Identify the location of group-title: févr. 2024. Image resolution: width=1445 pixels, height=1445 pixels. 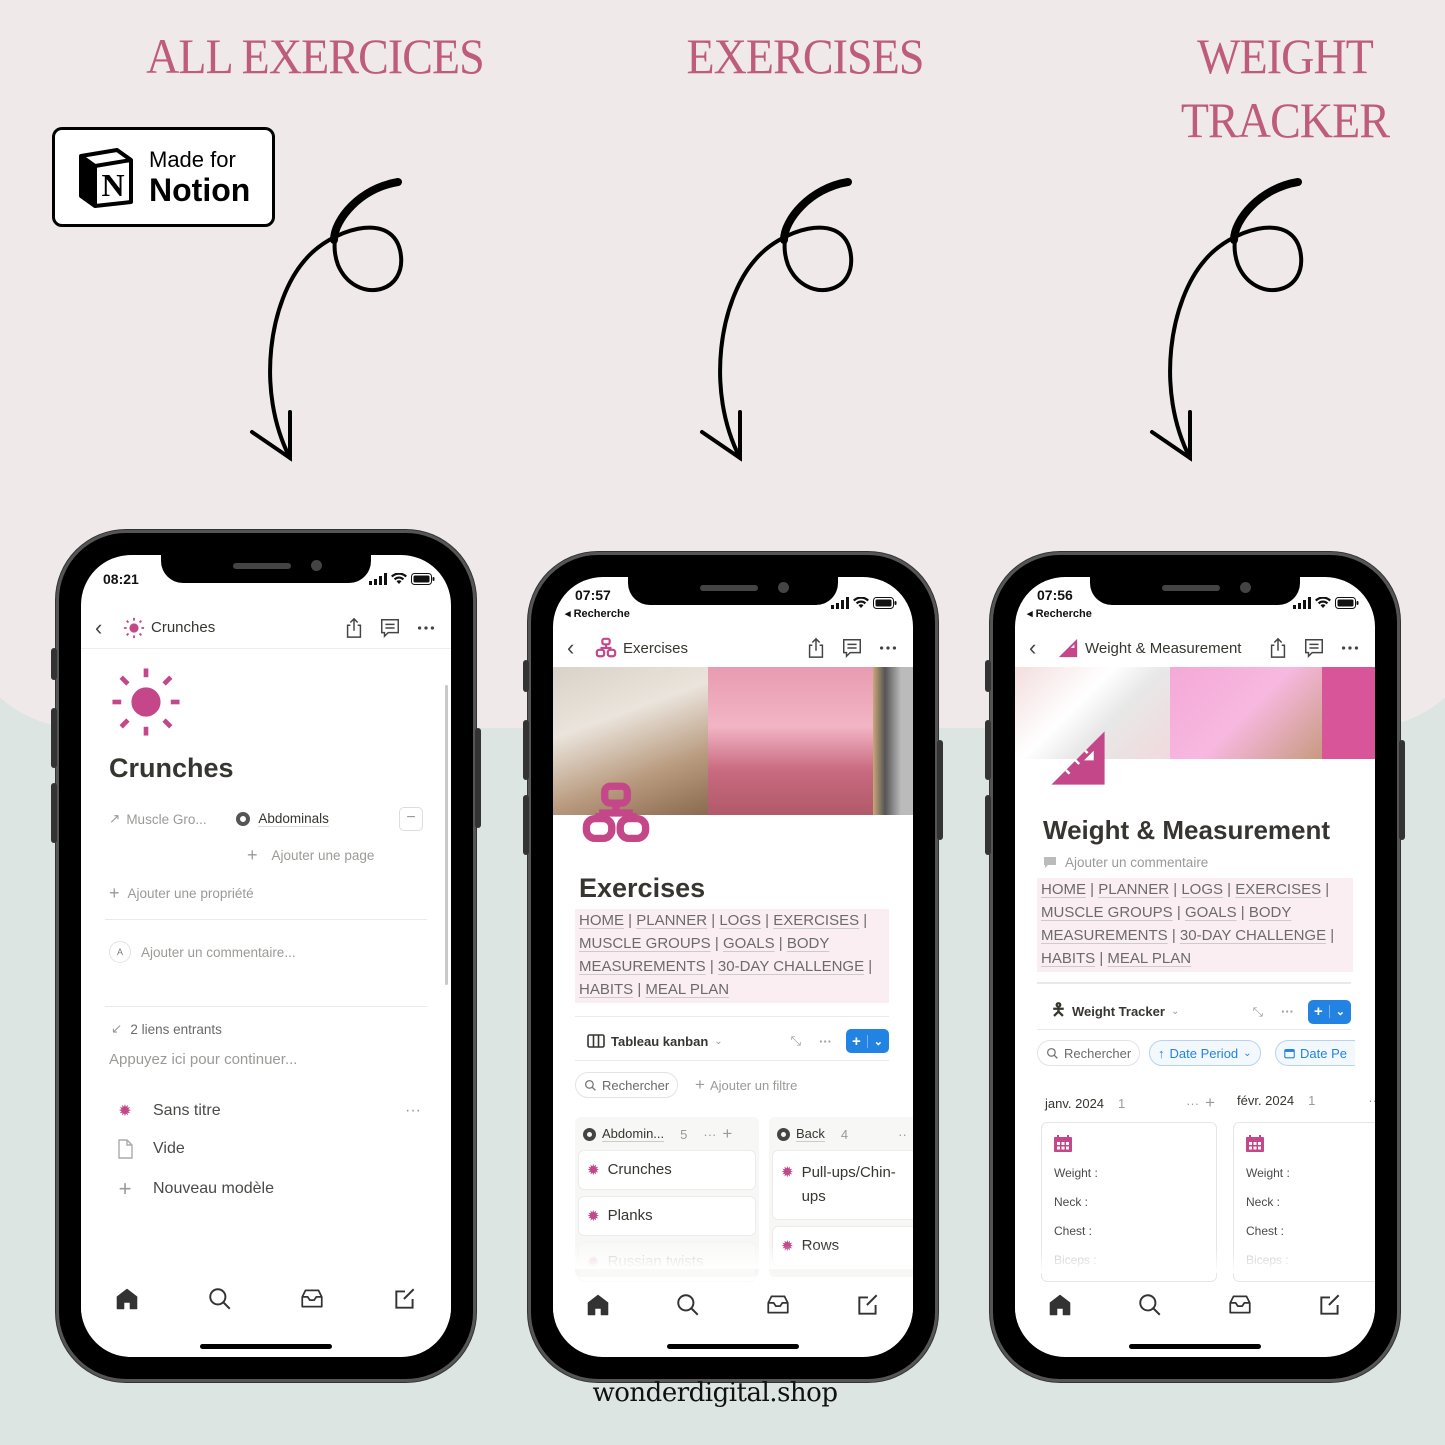
(1265, 1100).